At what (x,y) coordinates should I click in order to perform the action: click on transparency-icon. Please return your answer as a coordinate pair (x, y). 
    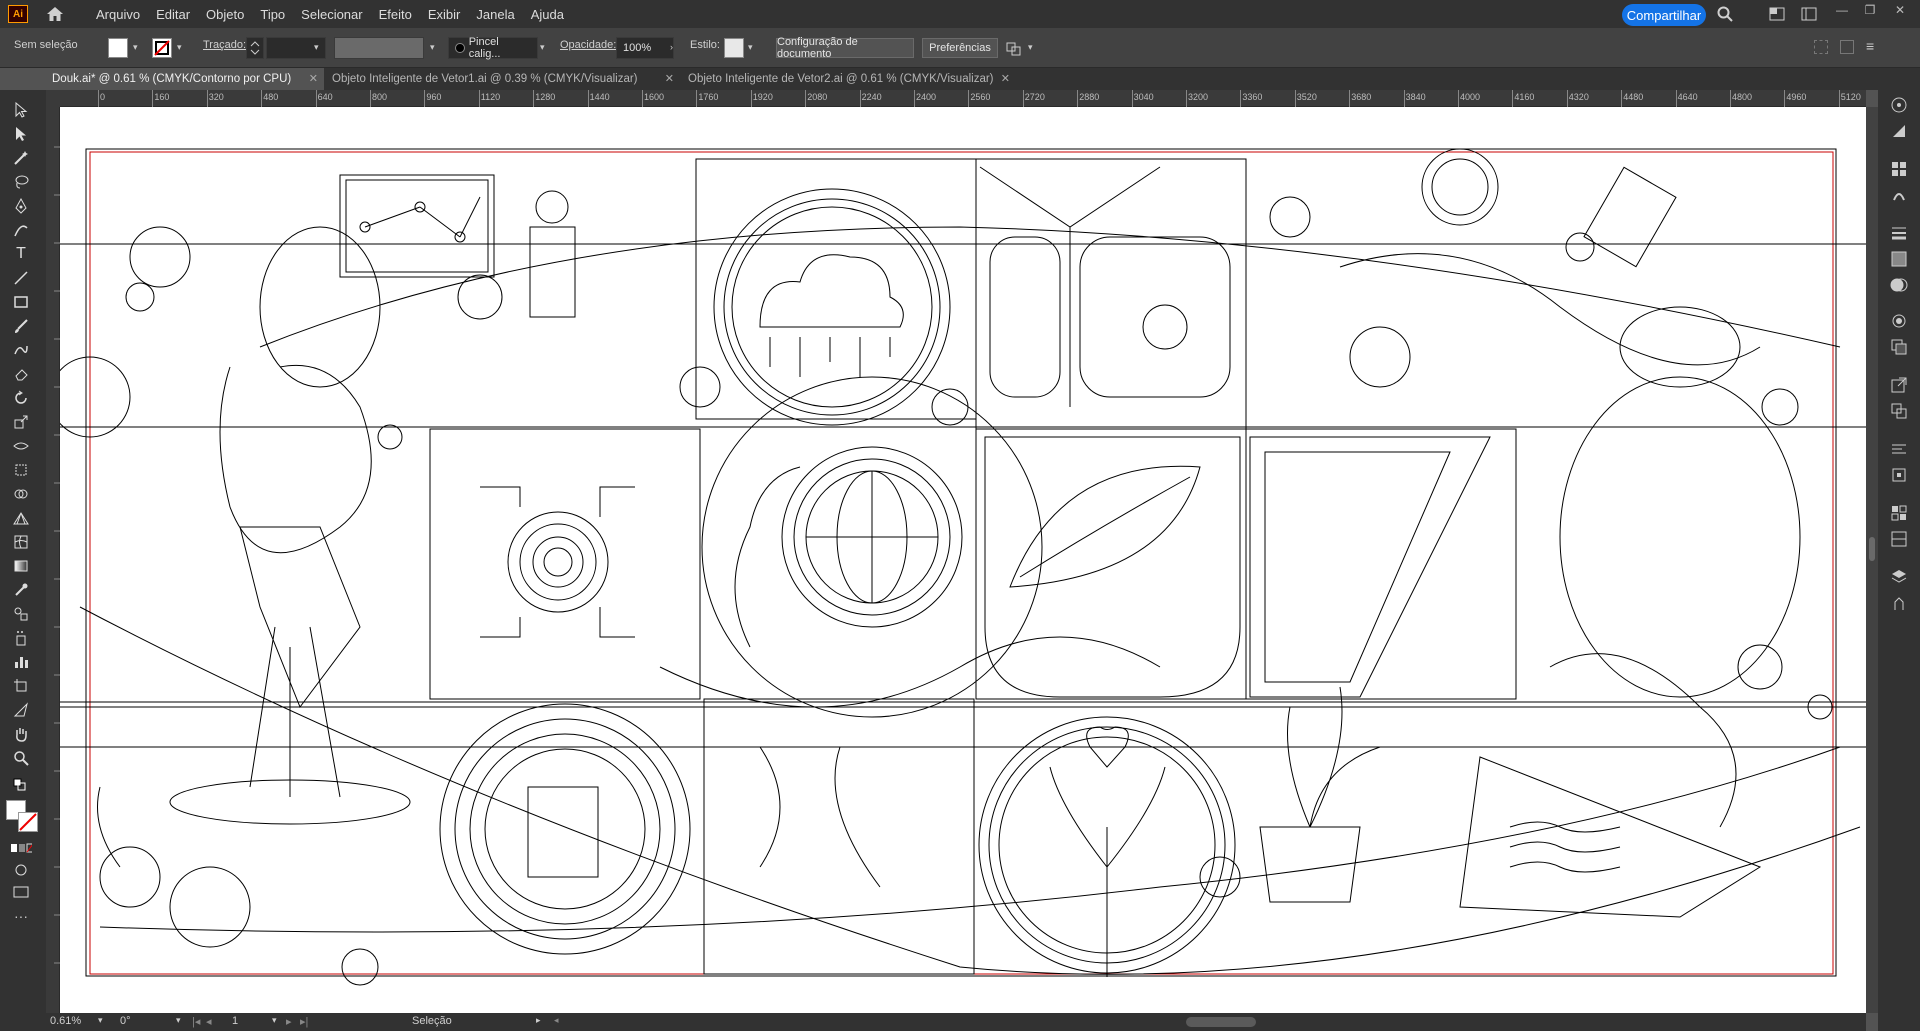
    Looking at the image, I should click on (1899, 285).